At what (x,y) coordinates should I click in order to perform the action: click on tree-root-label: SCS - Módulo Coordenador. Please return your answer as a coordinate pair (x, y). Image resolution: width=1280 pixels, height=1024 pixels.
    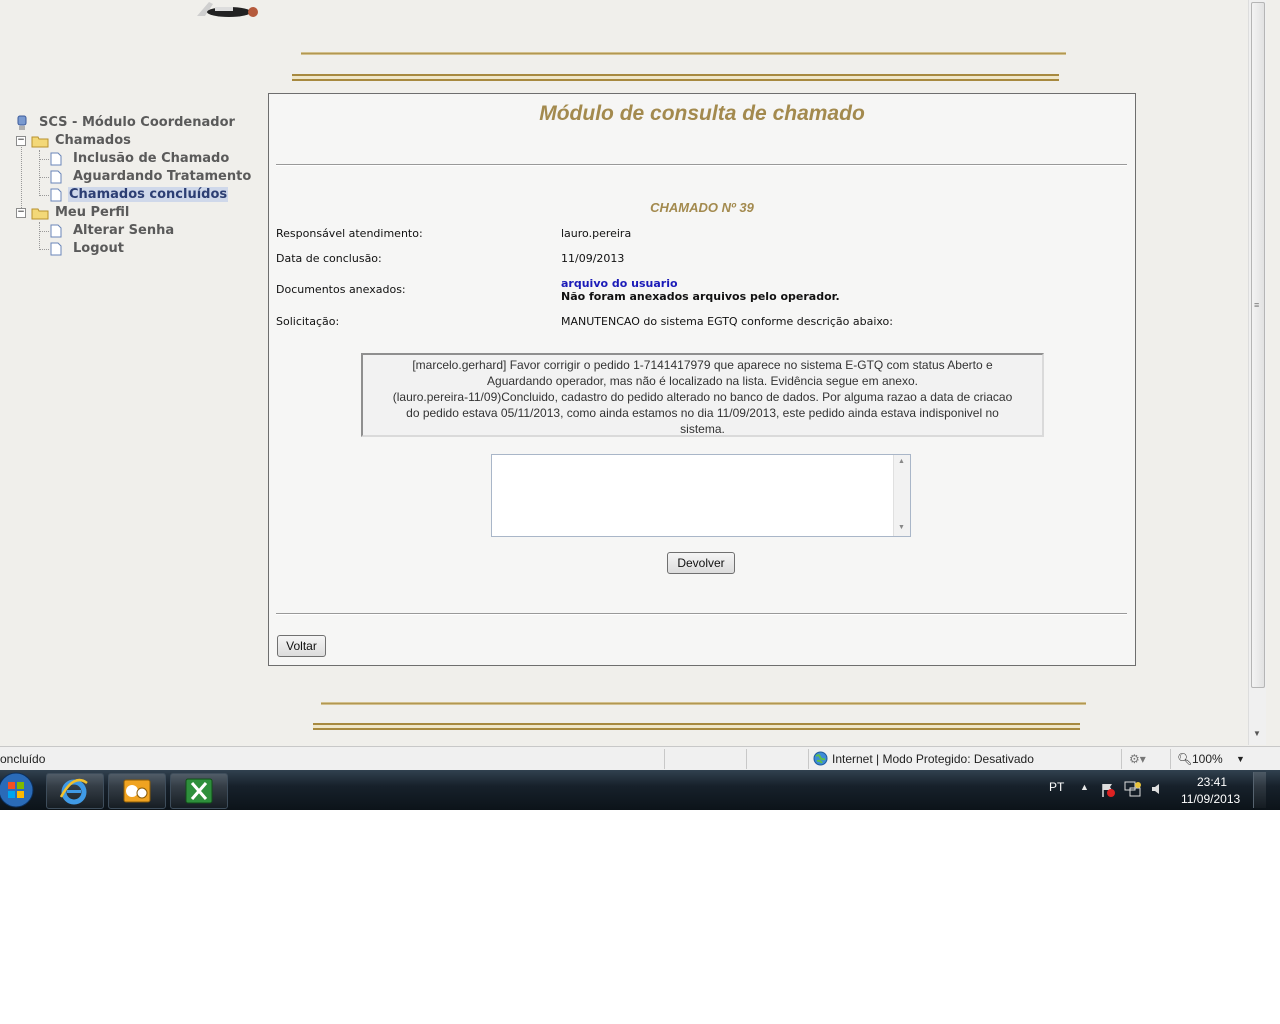
    Looking at the image, I should click on (137, 122).